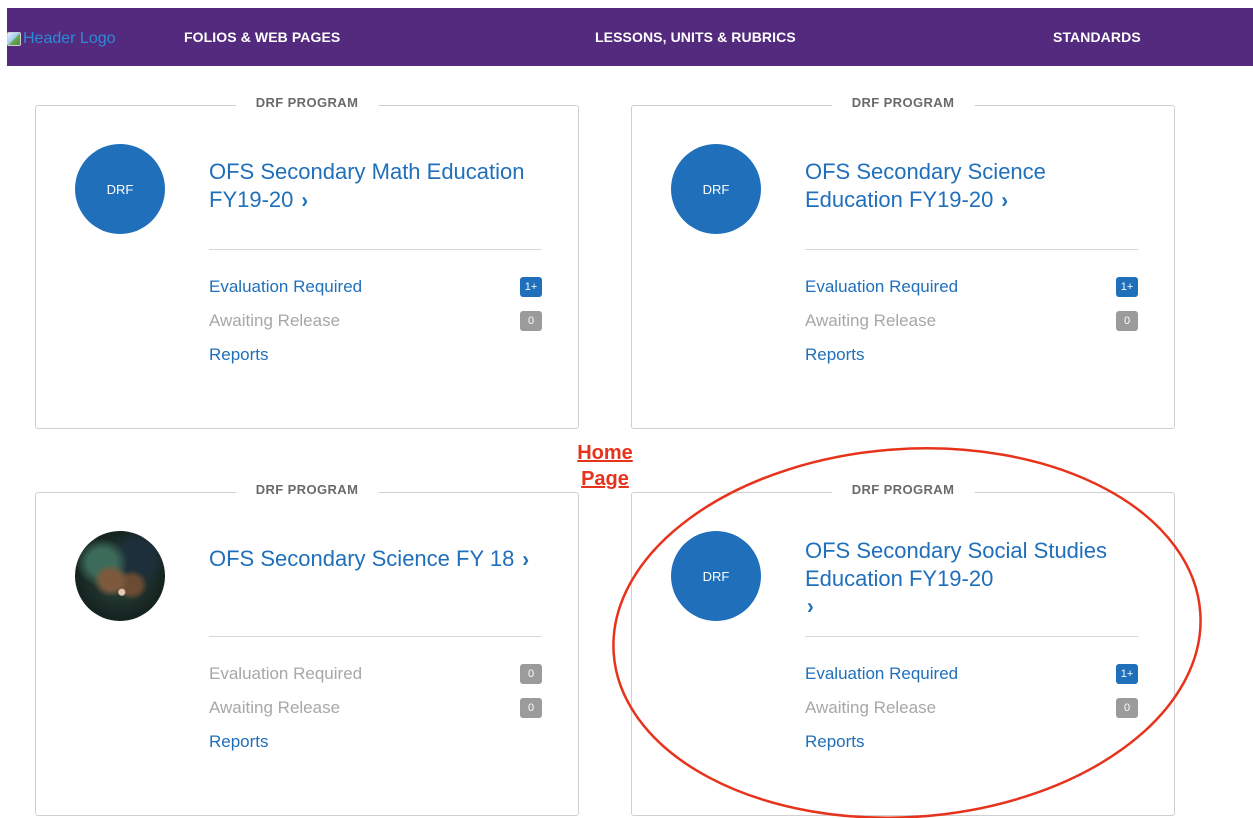  I want to click on nav-lessons-units-rubrics: LESSONS, UNITS & RUBRICS, so click(695, 37).